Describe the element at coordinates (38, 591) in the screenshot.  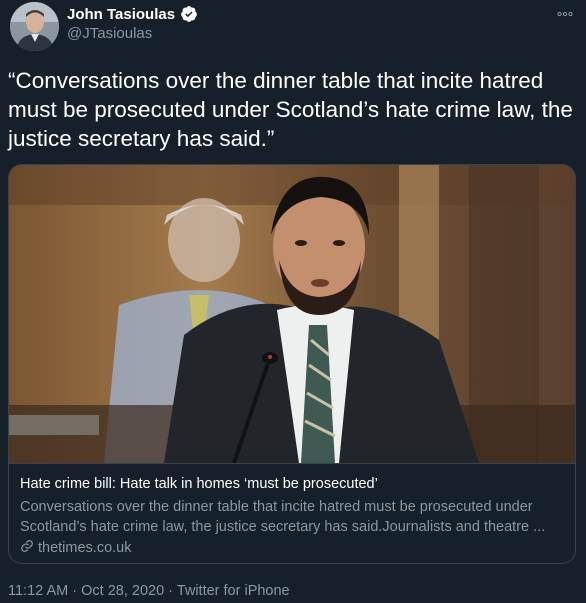
I see `tweet-time: 11:12 AM` at that location.